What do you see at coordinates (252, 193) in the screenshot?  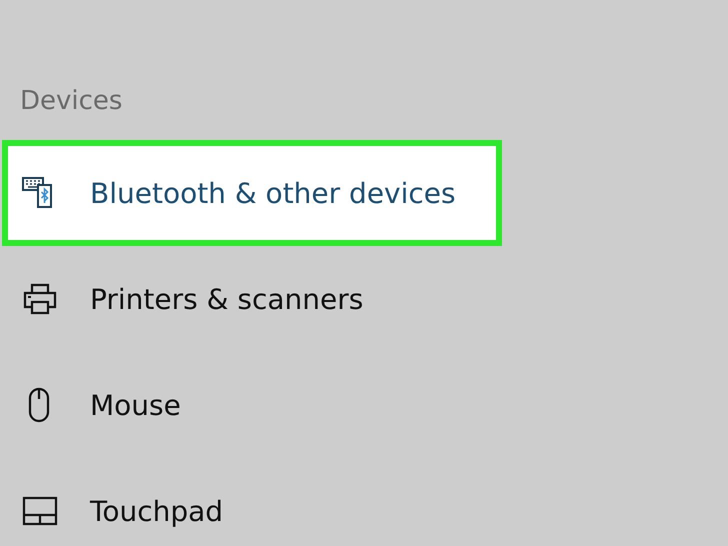 I see `nav-item: Bluetooth & other devices` at bounding box center [252, 193].